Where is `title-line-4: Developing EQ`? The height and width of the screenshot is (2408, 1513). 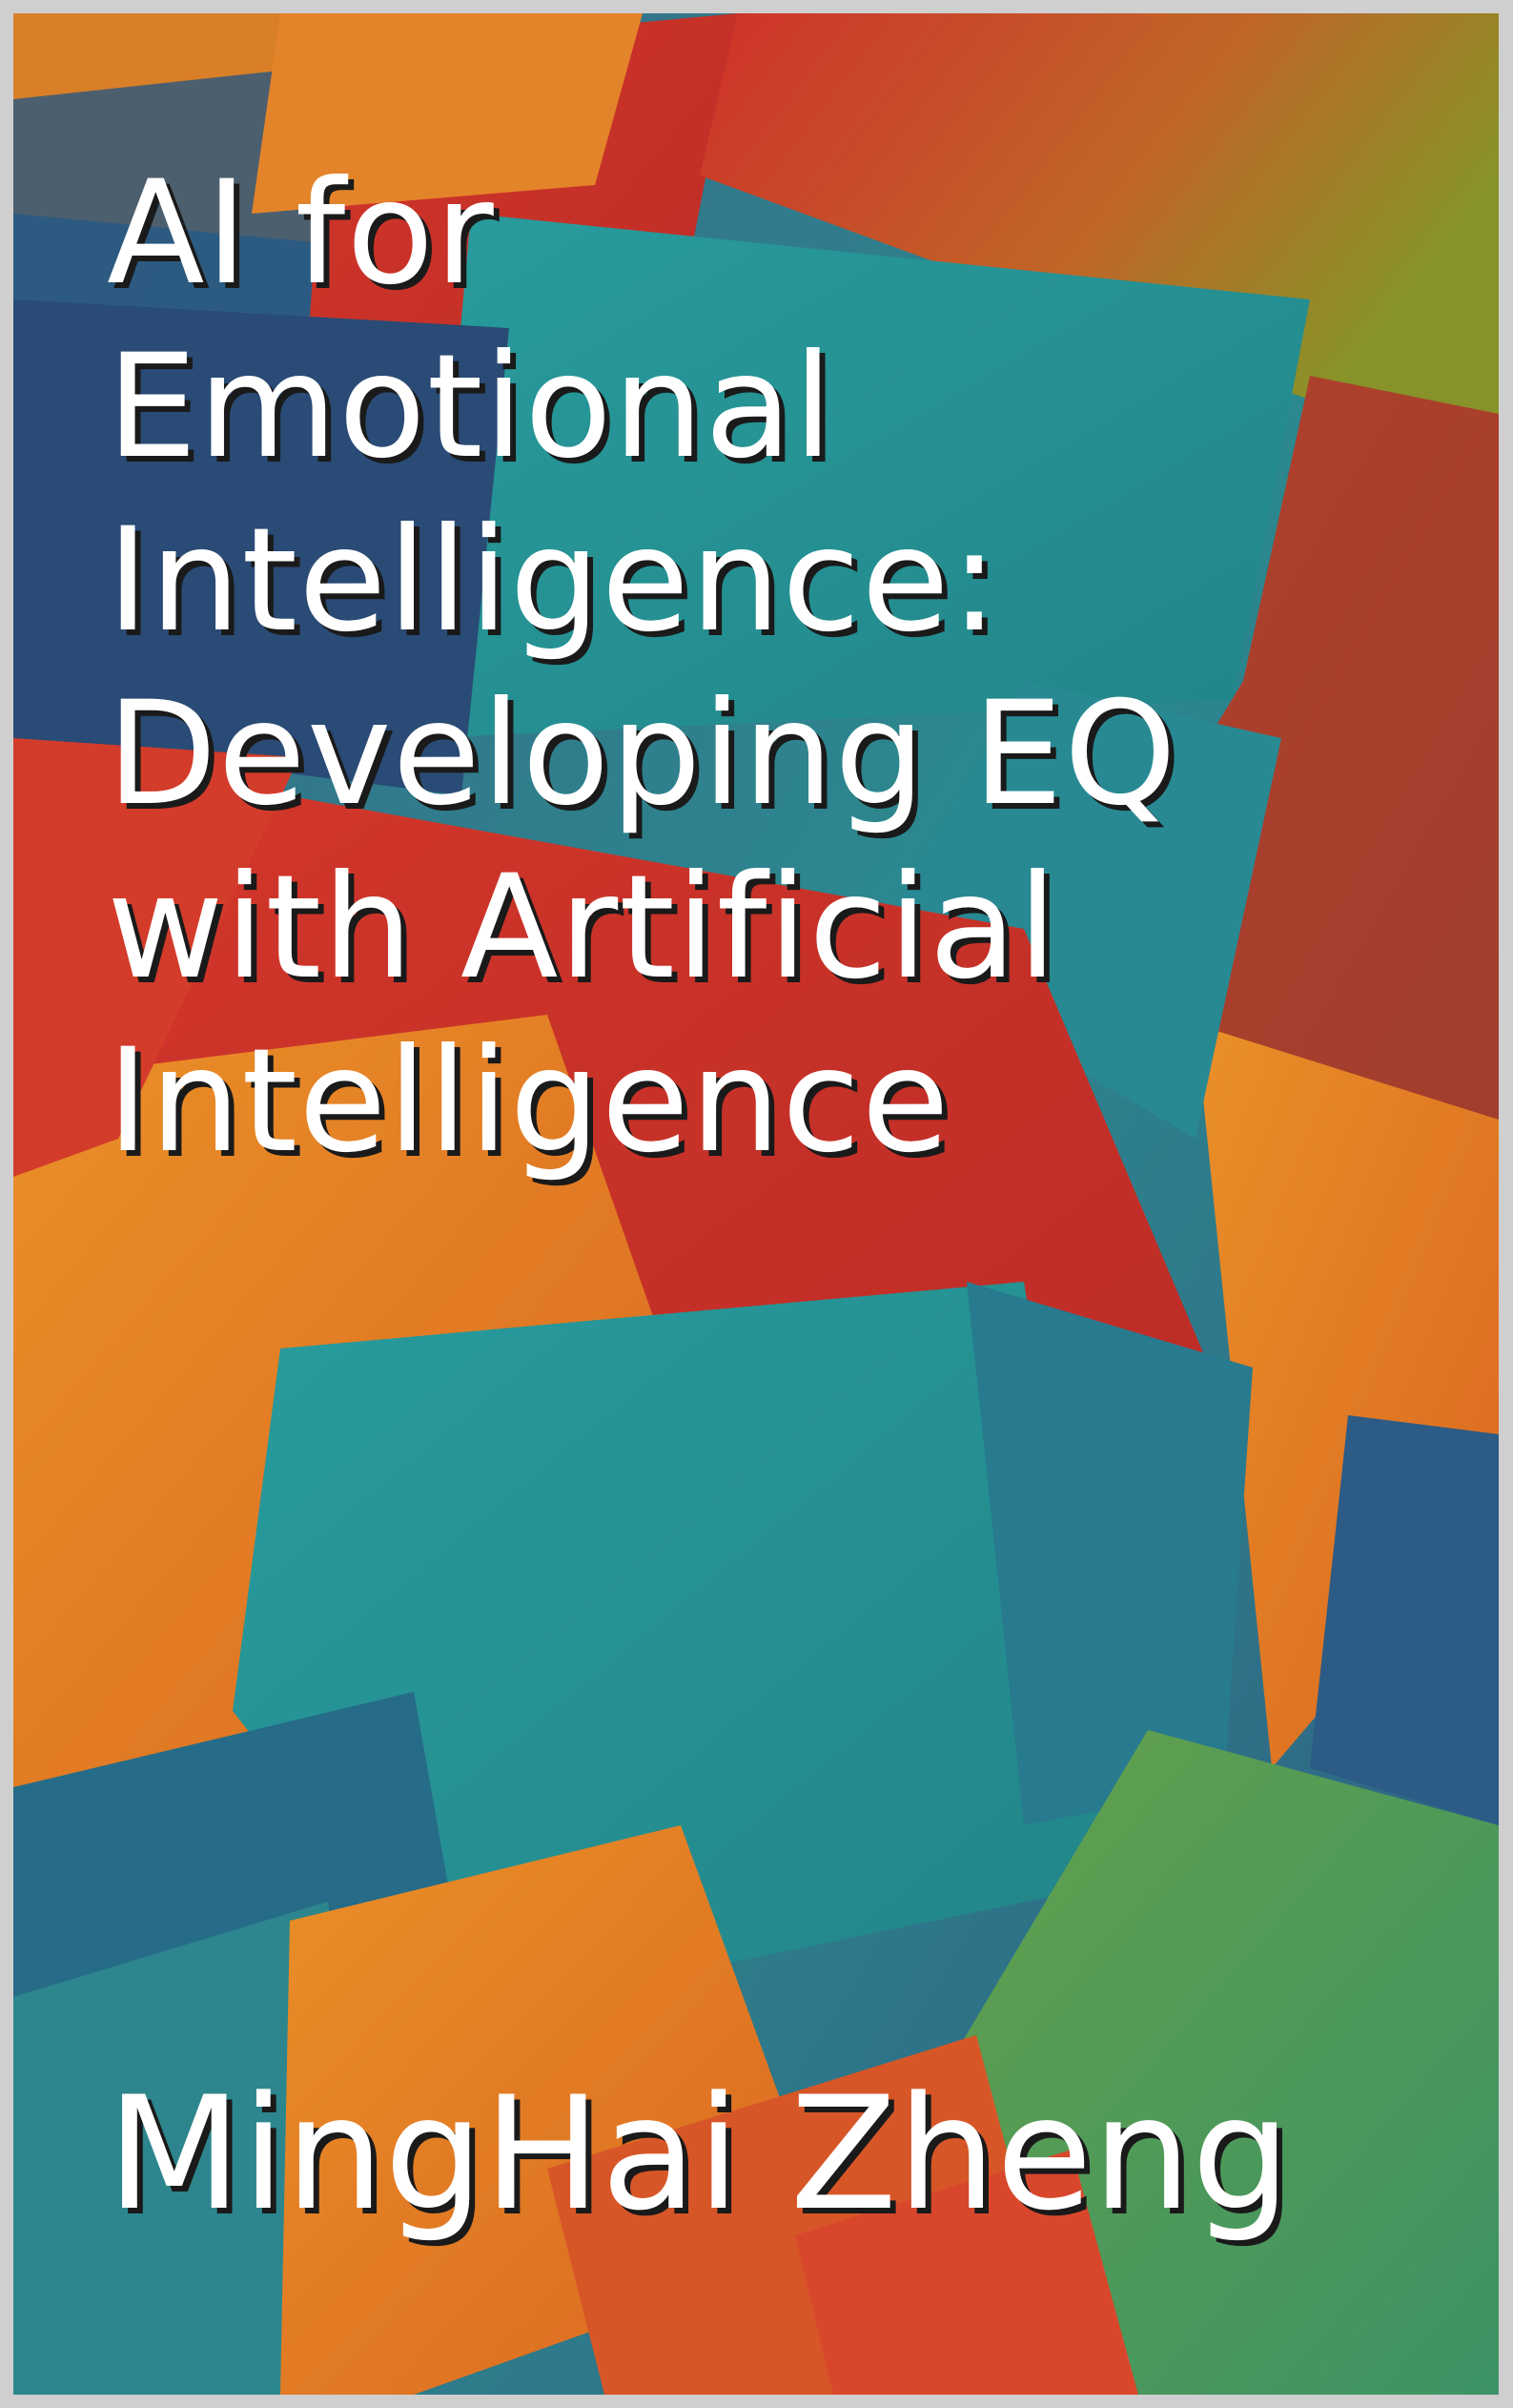 title-line-4: Developing EQ is located at coordinates (642, 754).